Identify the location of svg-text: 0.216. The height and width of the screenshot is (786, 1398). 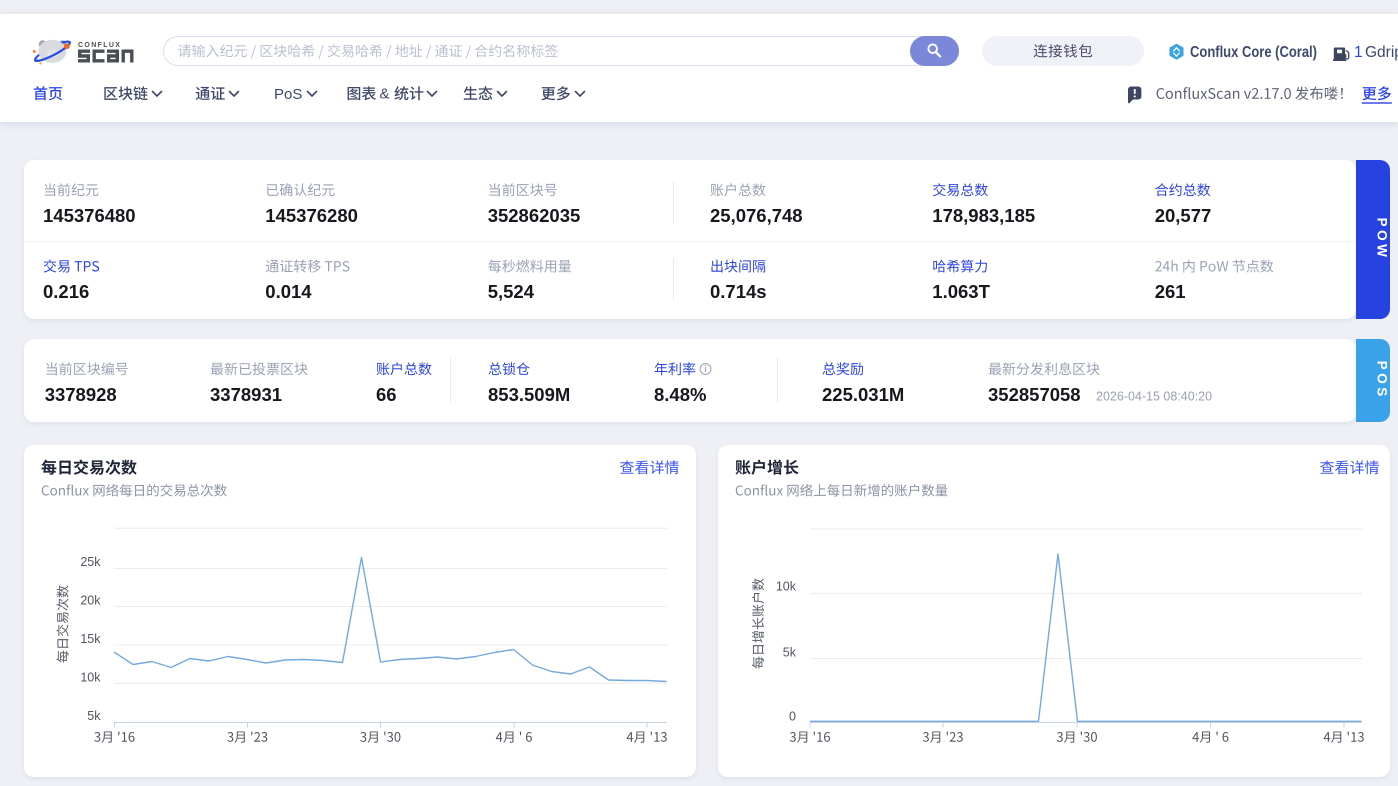
(66, 291).